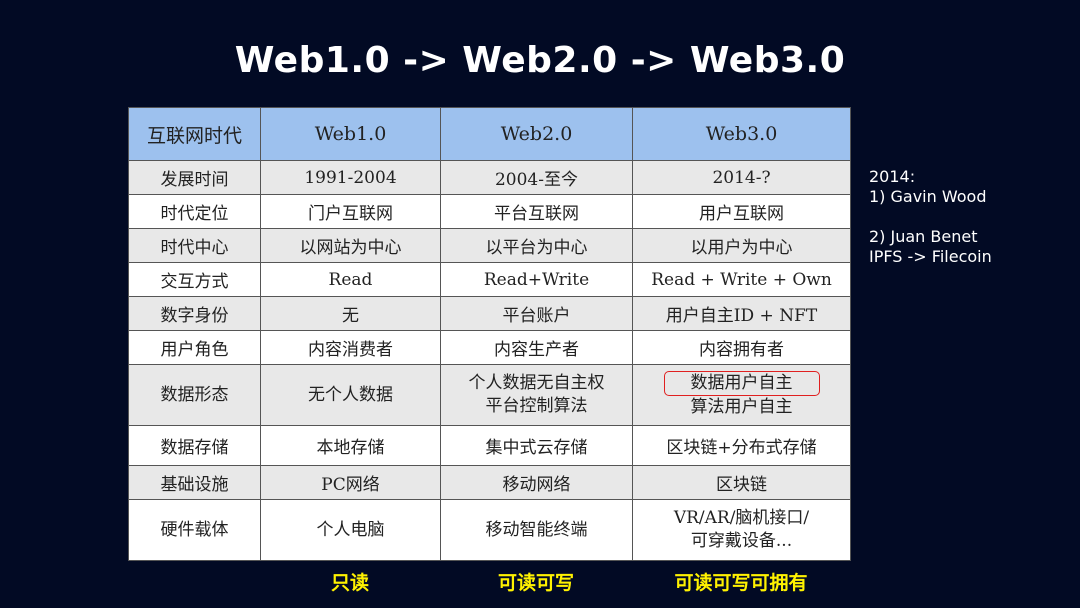  What do you see at coordinates (350, 177) in the screenshot?
I see `cell: 1991-2004` at bounding box center [350, 177].